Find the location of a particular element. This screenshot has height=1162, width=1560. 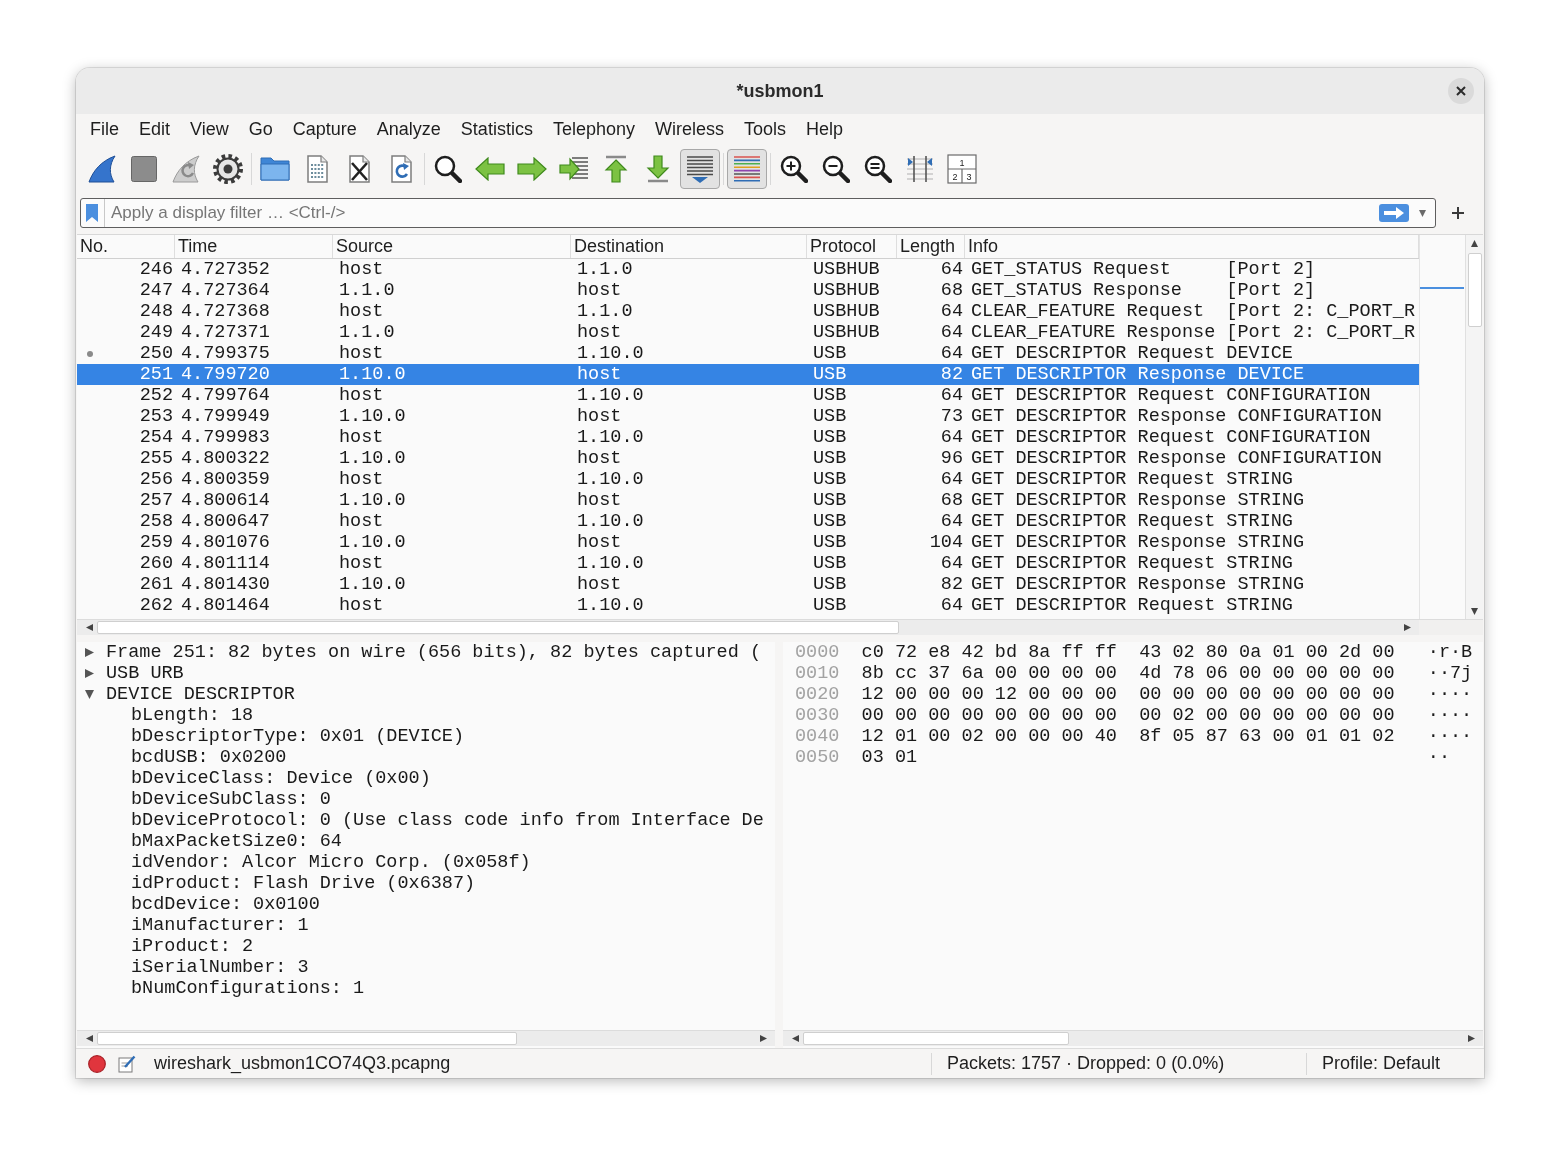

tree-item: bDescriptorType: 0x01 (DEVICE) is located at coordinates (298, 736).